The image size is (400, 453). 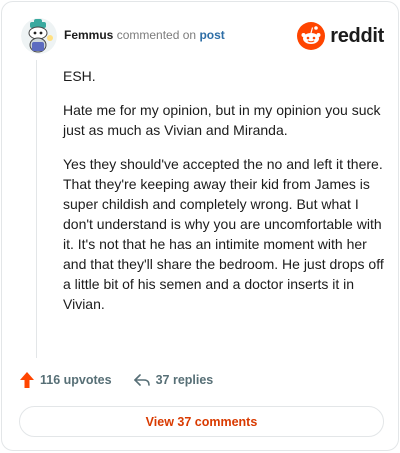 I want to click on reddit-logo: reddit, so click(x=340, y=36).